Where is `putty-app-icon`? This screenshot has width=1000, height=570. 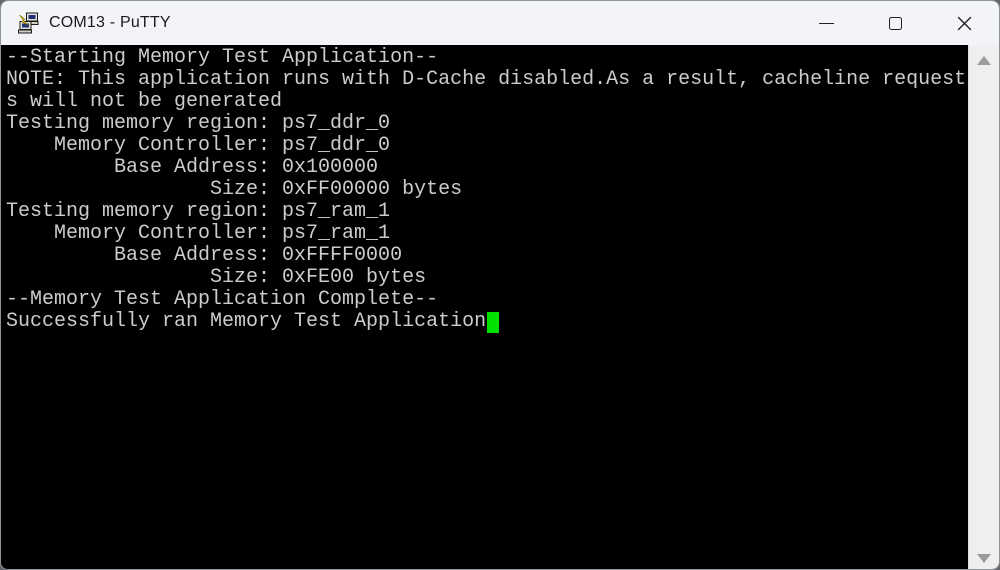 putty-app-icon is located at coordinates (28, 23).